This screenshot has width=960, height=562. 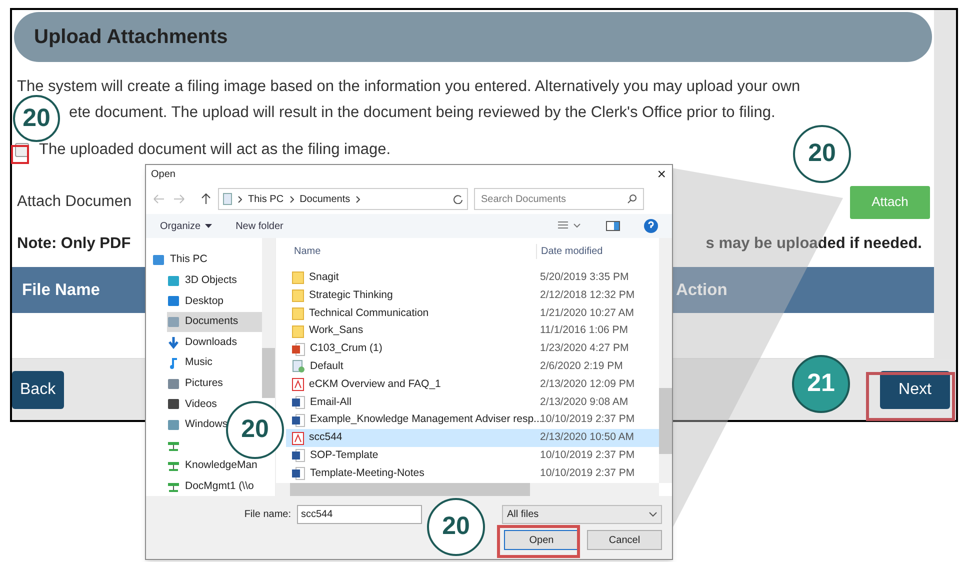 I want to click on file-row: Example_Knowledge Management Adviser resp...10/10/2019 2:37 PM, so click(x=472, y=420).